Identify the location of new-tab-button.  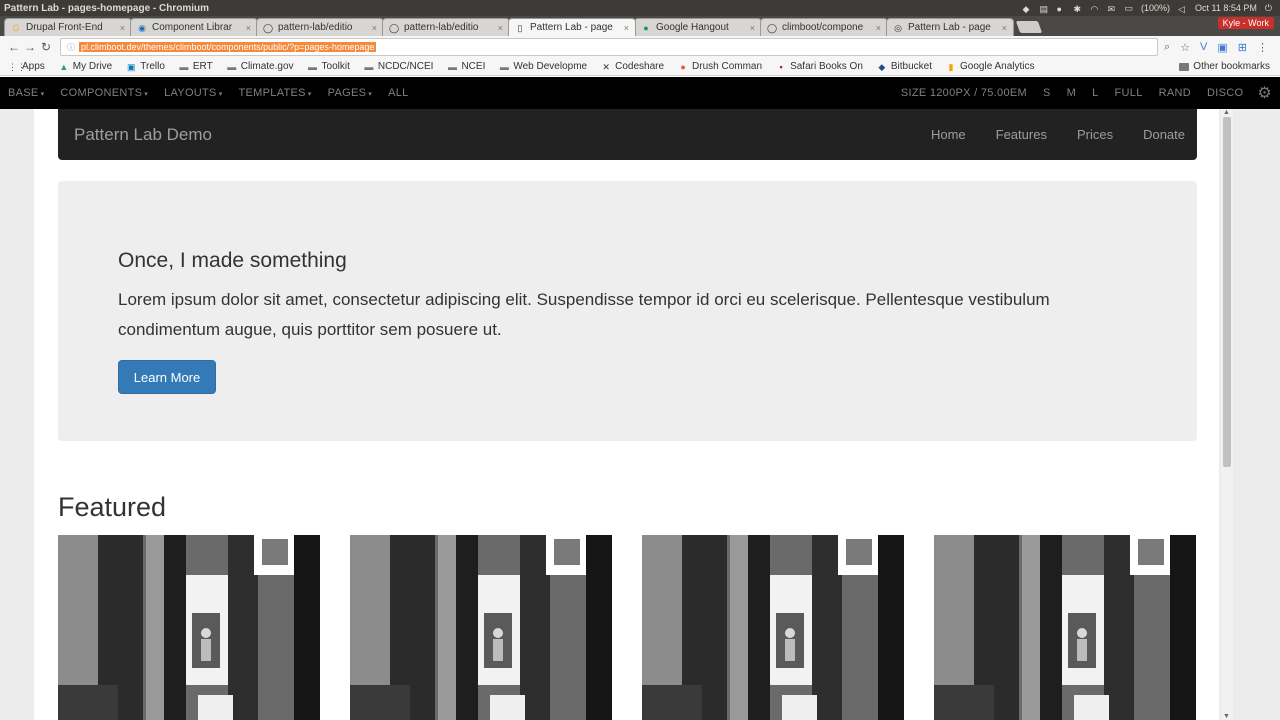
(1029, 27).